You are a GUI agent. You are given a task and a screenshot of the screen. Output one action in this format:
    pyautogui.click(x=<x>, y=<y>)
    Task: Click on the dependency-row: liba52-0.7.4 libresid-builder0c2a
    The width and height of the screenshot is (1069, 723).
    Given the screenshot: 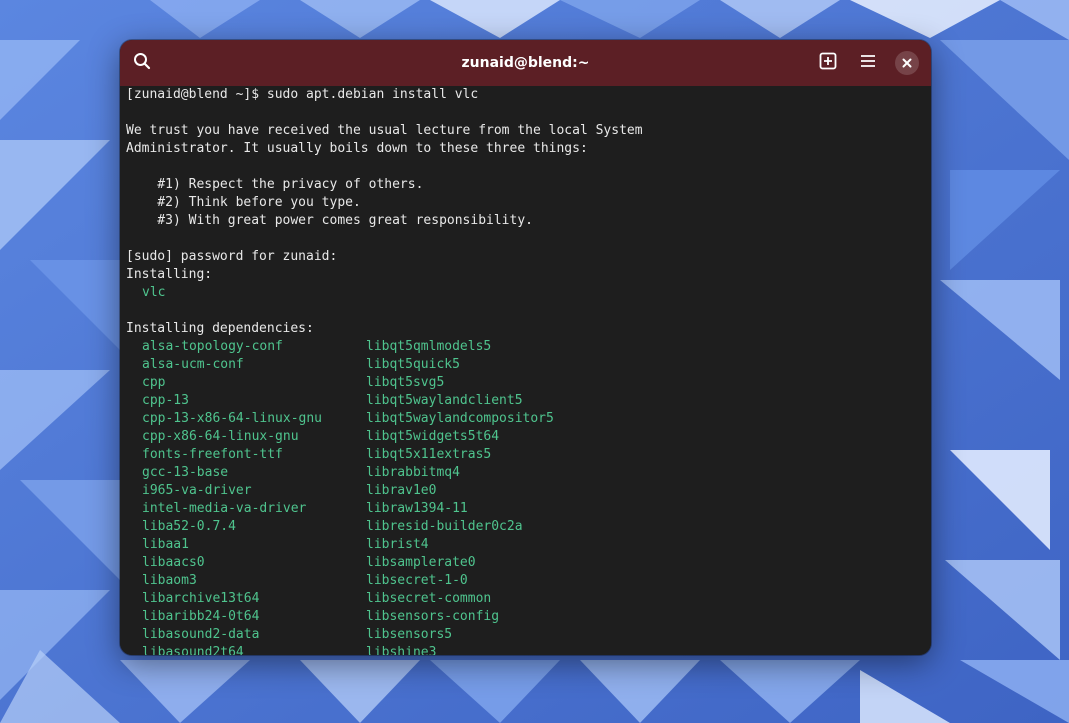 What is the action you would take?
    pyautogui.click(x=492, y=527)
    